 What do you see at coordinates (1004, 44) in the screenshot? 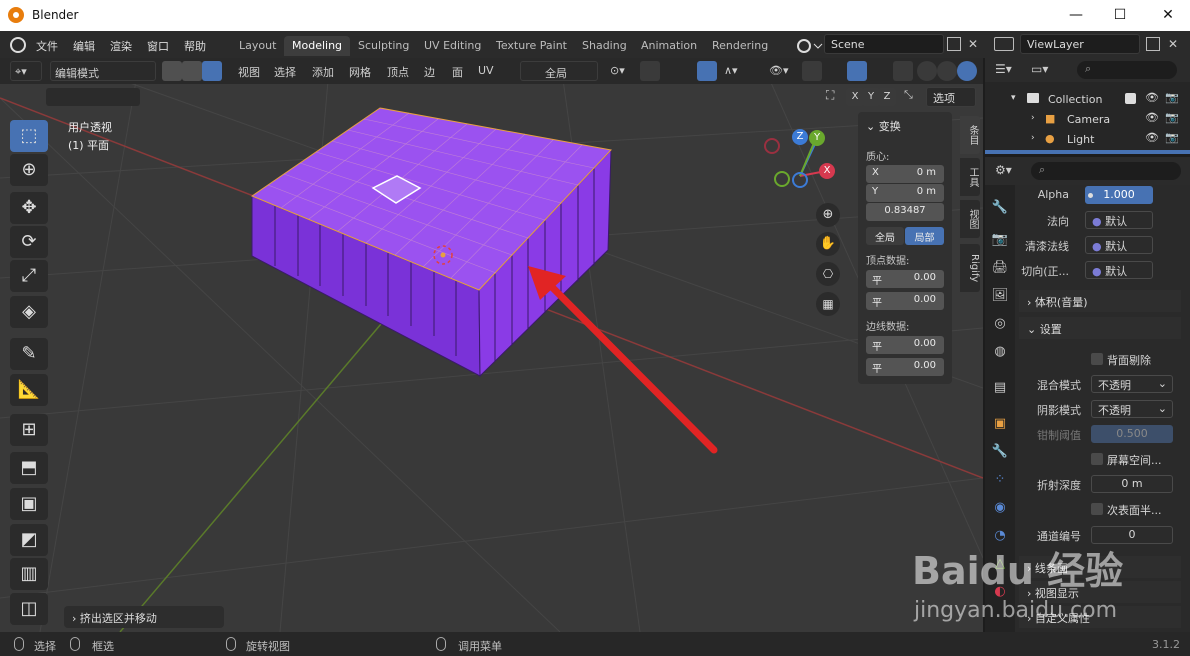
I see `viewlayer-icon` at bounding box center [1004, 44].